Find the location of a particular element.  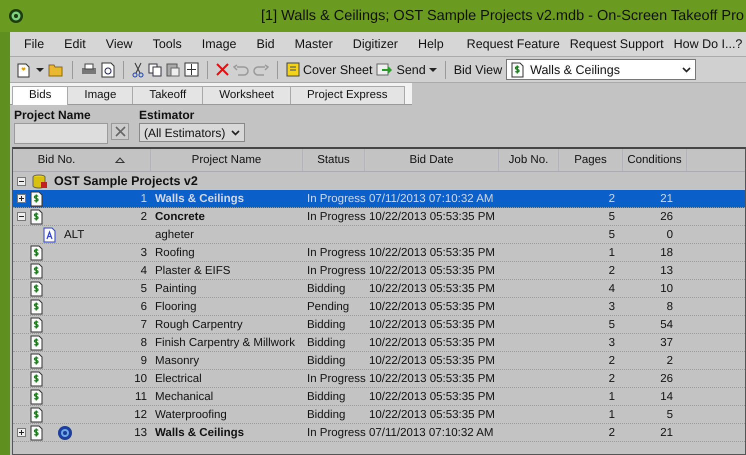

bid-number: 5 is located at coordinates (144, 288).